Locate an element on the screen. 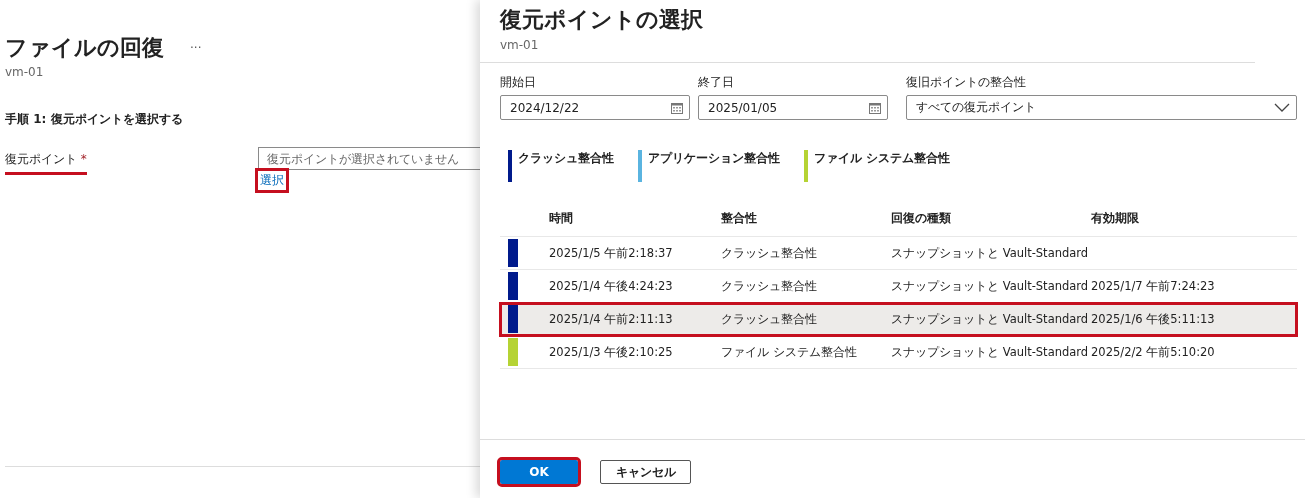  table-row: 2025/1/3 午後2:10:25 ファイル システム整合性 スナップショットと Vault-Standard 2025/2/2 午前5:10:20 is located at coordinates (898, 352).